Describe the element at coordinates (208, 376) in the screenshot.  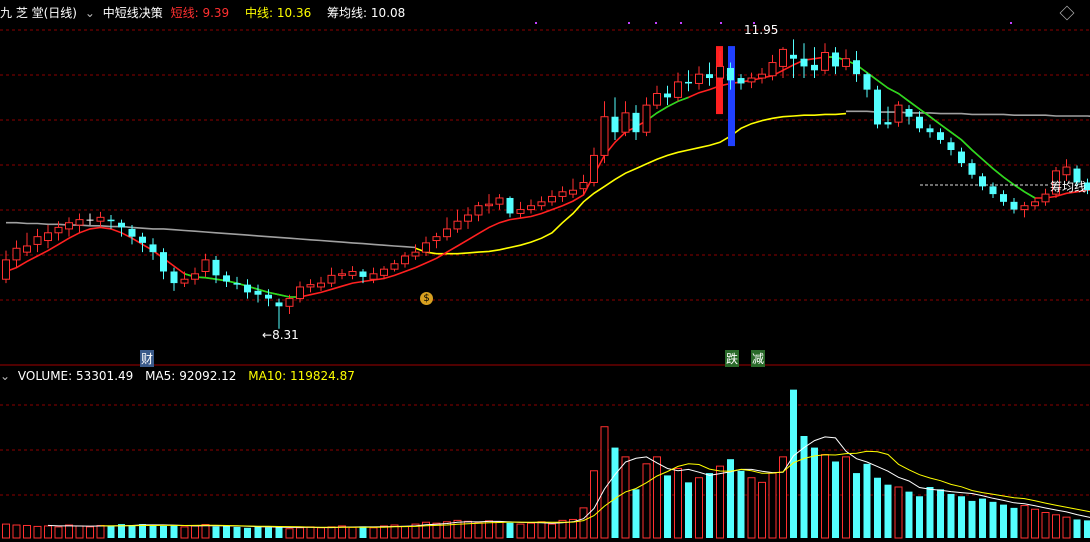
I see `ma5-value: 92092.12` at that location.